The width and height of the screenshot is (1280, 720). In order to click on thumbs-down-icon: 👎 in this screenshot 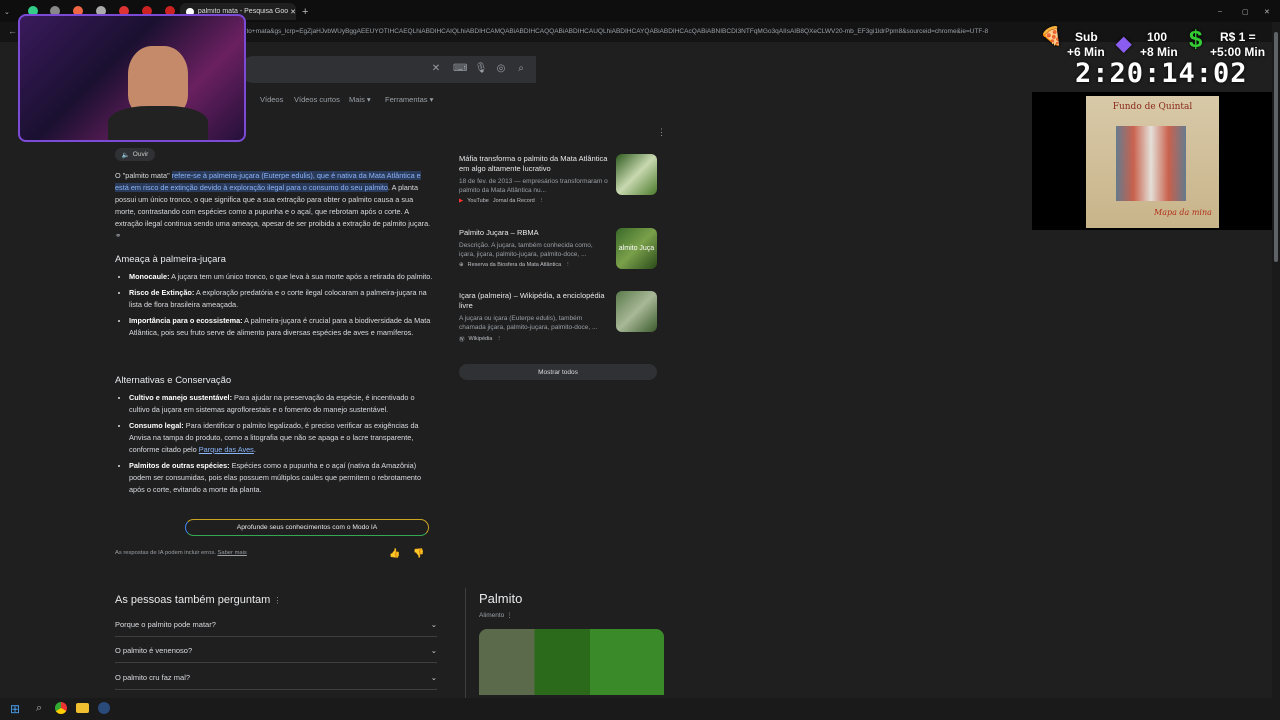, I will do `click(418, 553)`.